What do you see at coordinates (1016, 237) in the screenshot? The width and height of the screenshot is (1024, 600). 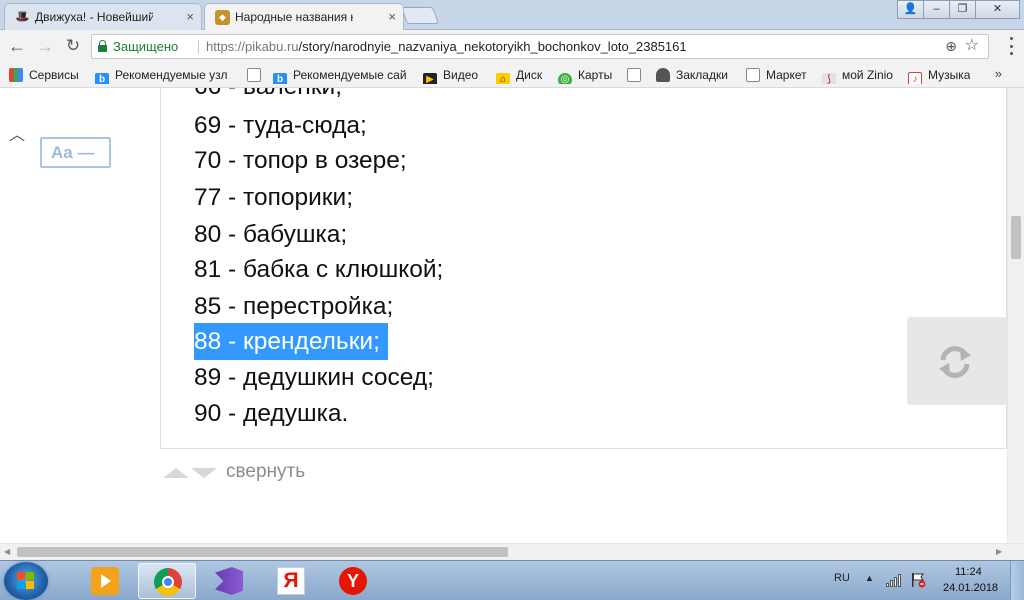 I see `vertical-scroll-thumb` at bounding box center [1016, 237].